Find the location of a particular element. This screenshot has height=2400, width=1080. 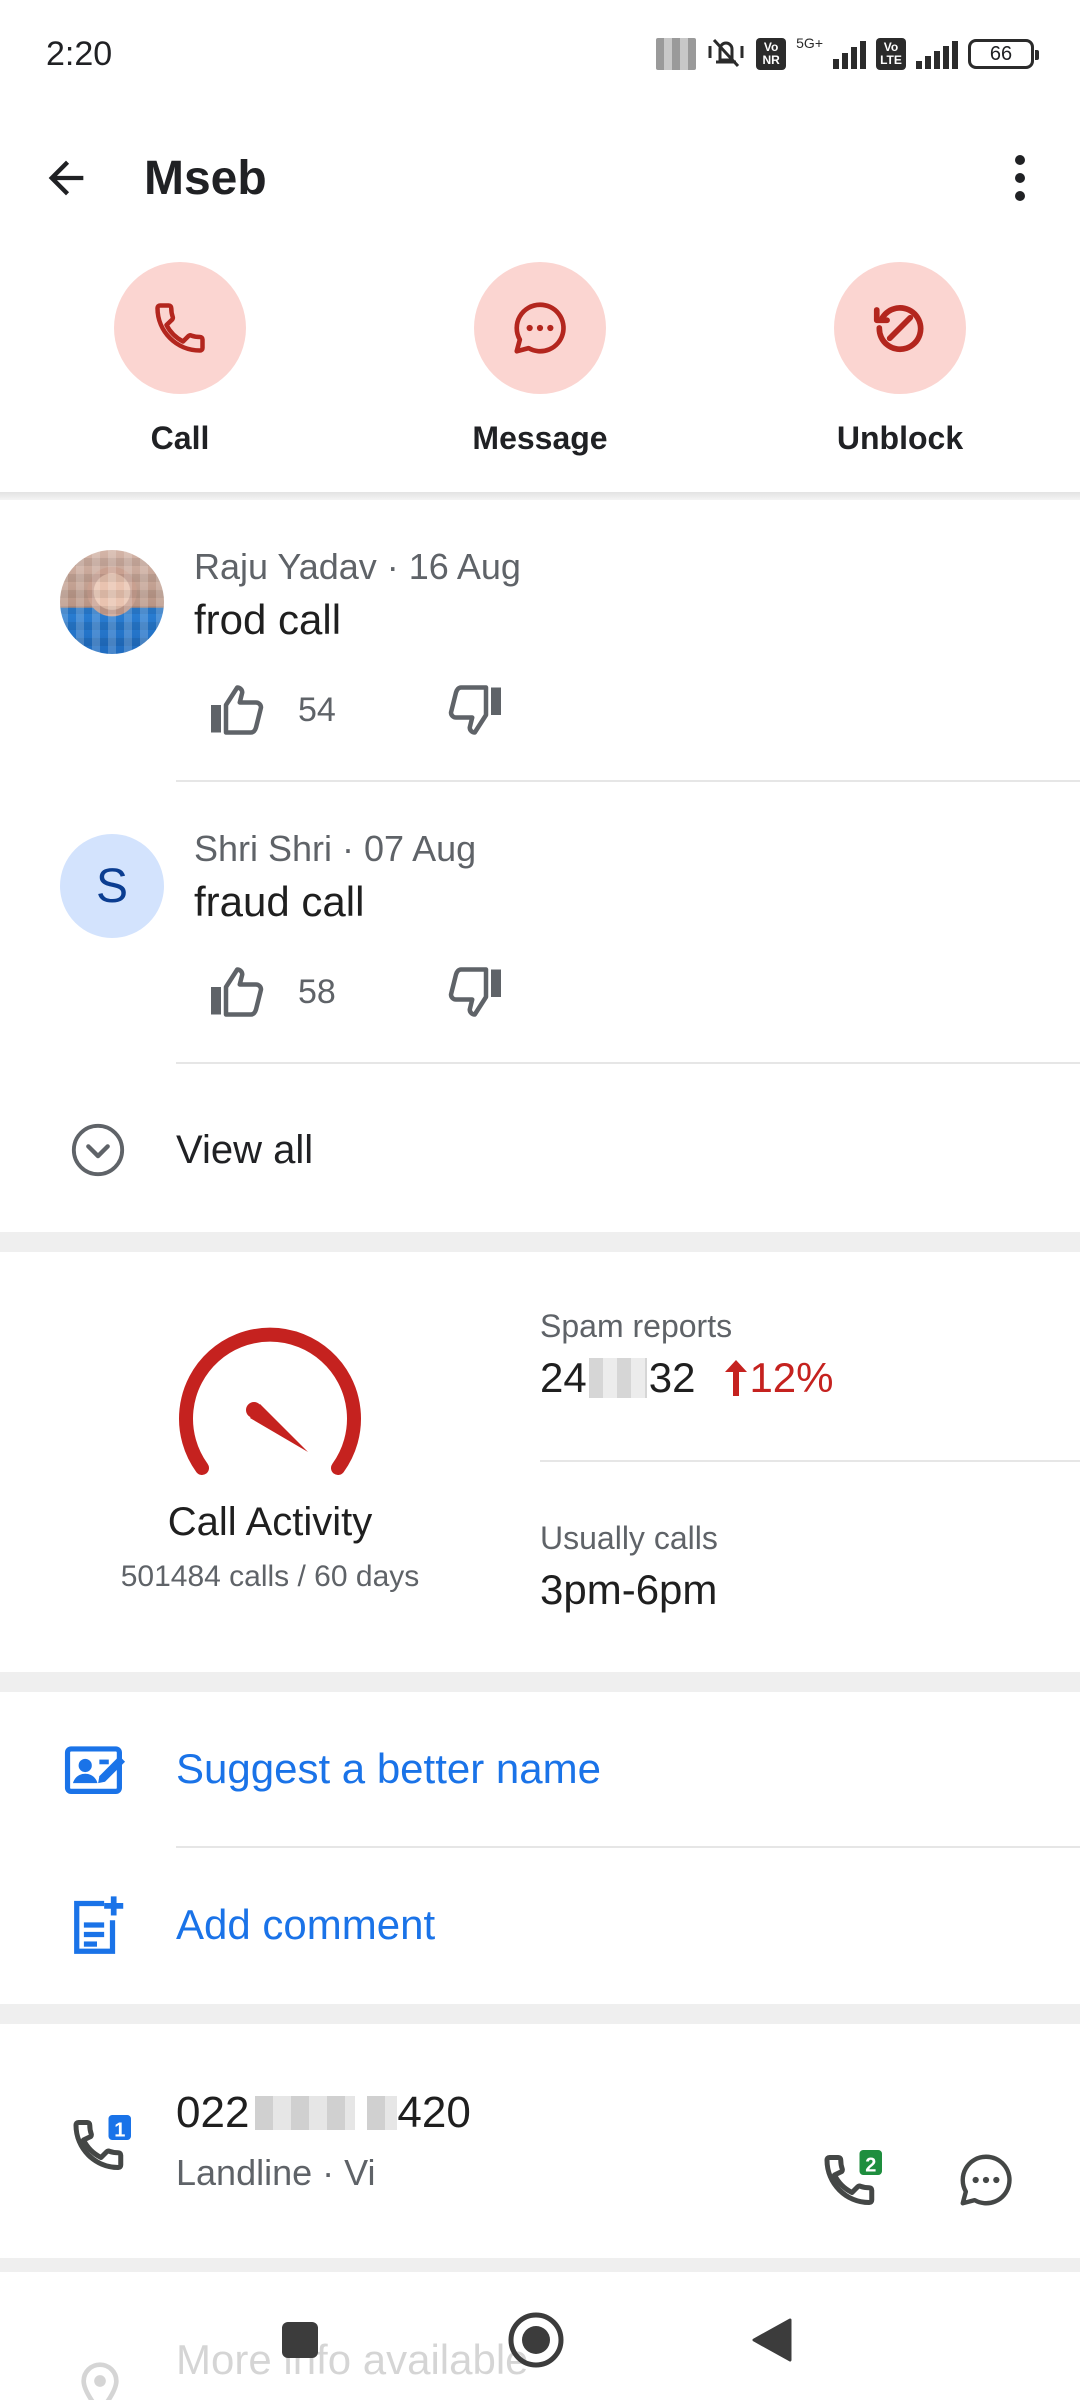

home-circle-icon is located at coordinates (536, 2340).